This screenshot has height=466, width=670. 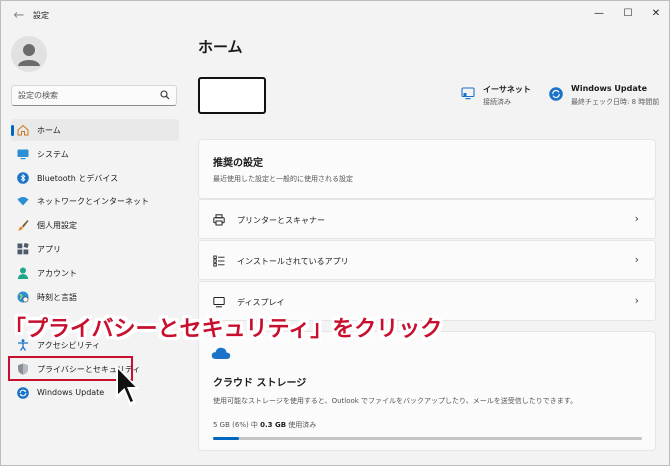 I want to click on brush-icon, so click(x=23, y=225).